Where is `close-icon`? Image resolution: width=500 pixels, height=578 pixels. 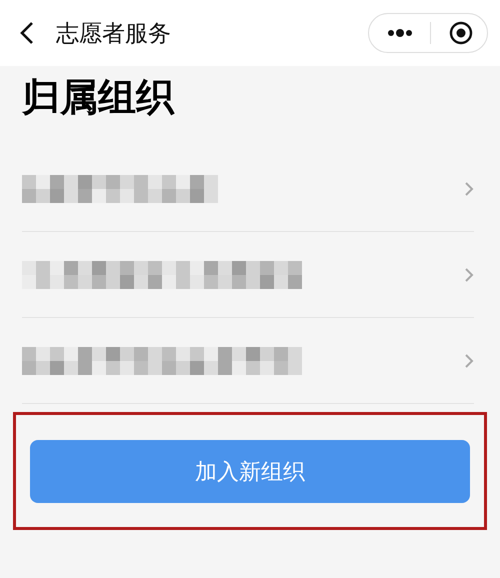
close-icon is located at coordinates (461, 33).